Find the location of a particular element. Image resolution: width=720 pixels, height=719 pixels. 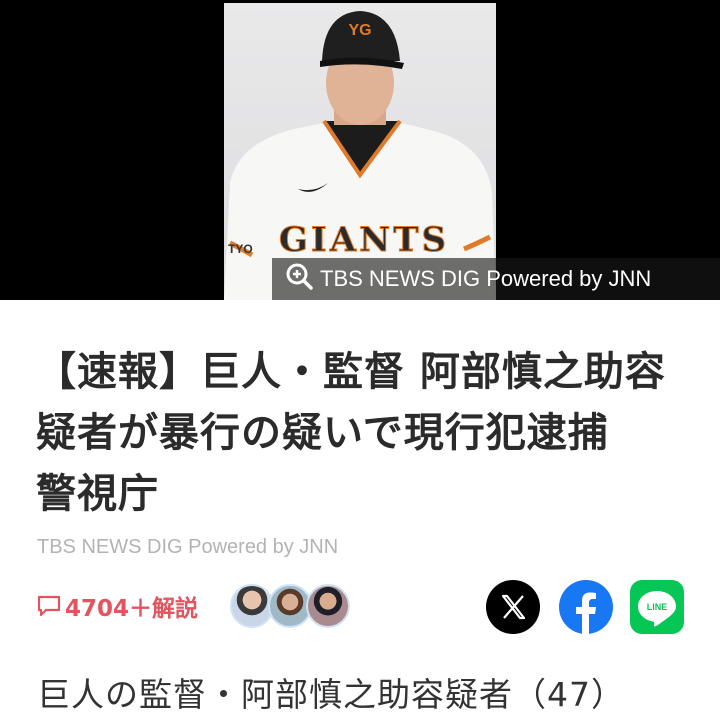

photo-credit-bar: TBS NEWS DIG Powered by JNN is located at coordinates (496, 279).